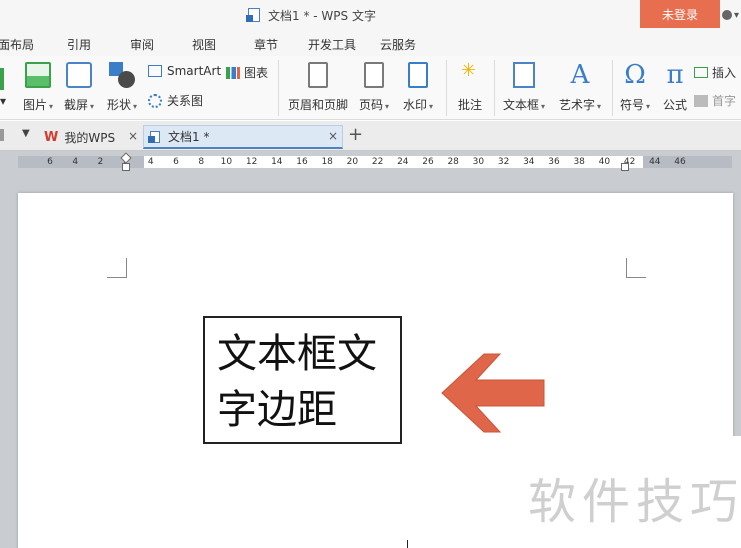 The width and height of the screenshot is (741, 548). Describe the element at coordinates (204, 44) in the screenshot. I see `tab-view: 视图` at that location.